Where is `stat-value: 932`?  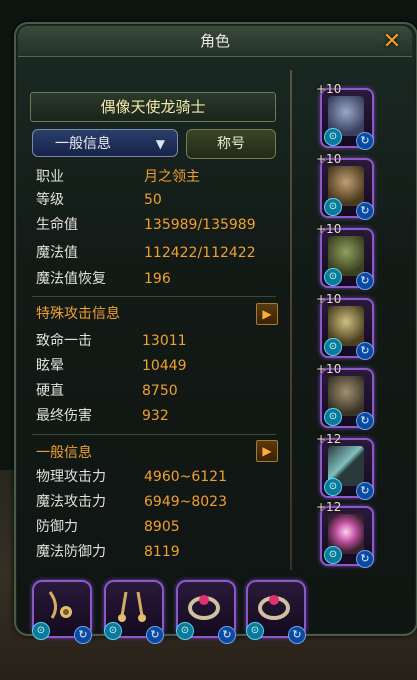
stat-value: 932 is located at coordinates (155, 416).